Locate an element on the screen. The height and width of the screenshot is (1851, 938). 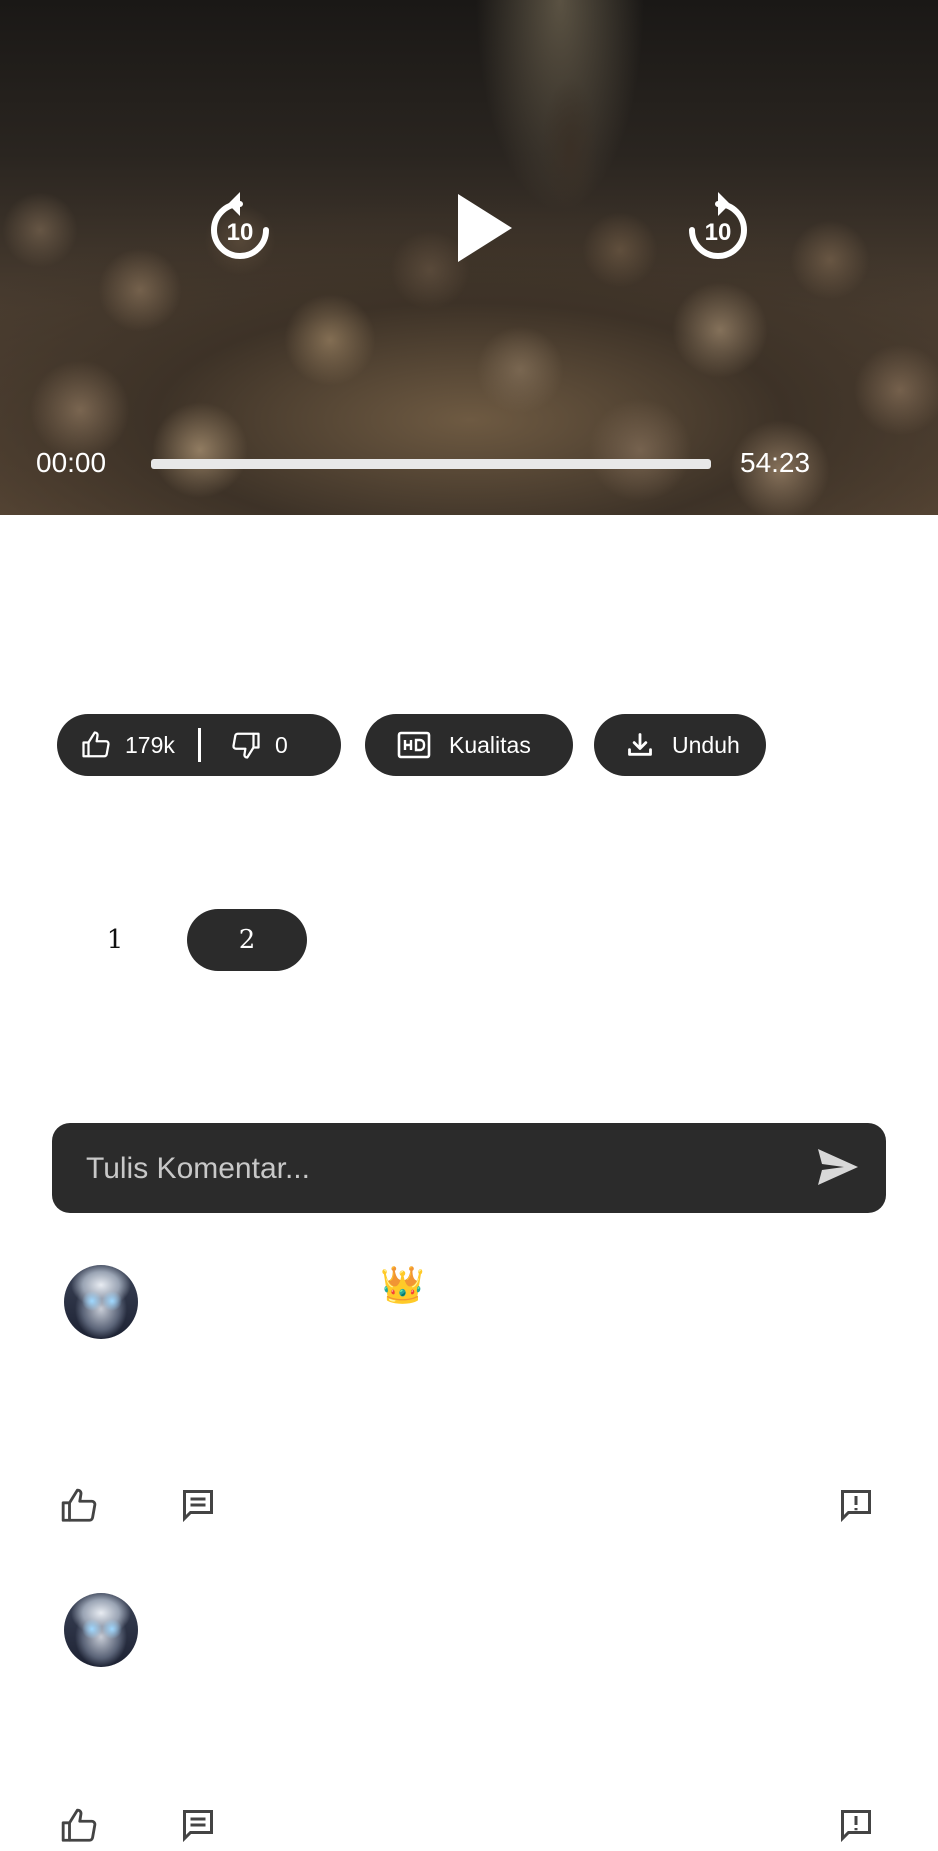
comment-input is located at coordinates (446, 1169).